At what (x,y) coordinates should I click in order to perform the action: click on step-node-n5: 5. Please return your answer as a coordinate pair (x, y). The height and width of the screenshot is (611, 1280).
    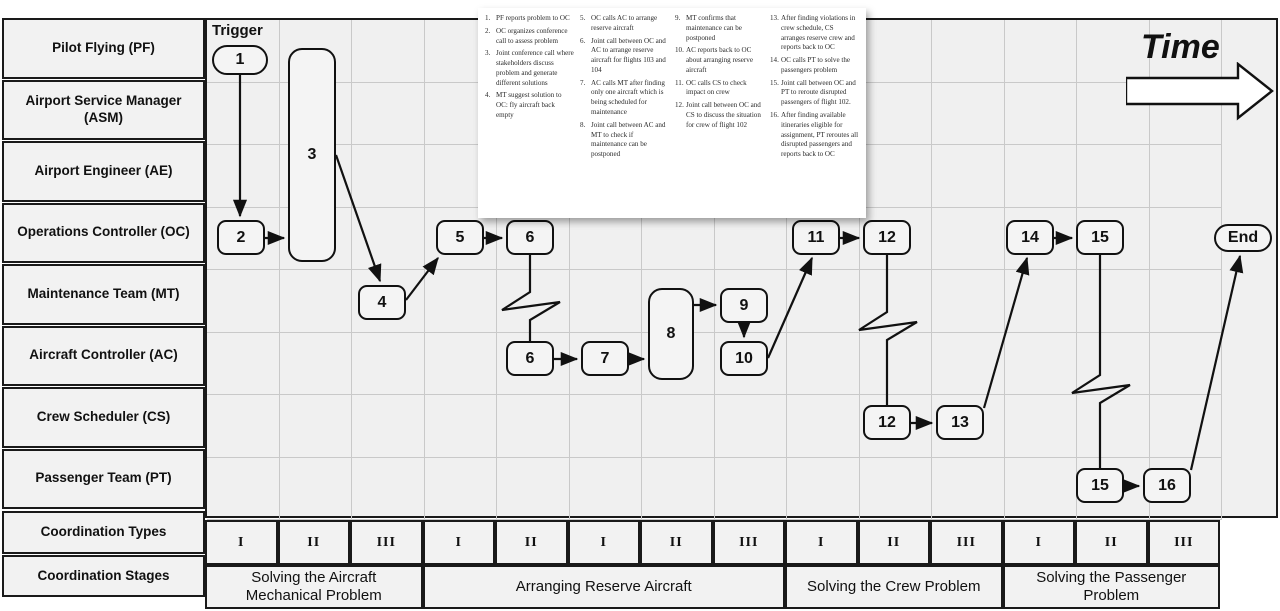
    Looking at the image, I should click on (460, 237).